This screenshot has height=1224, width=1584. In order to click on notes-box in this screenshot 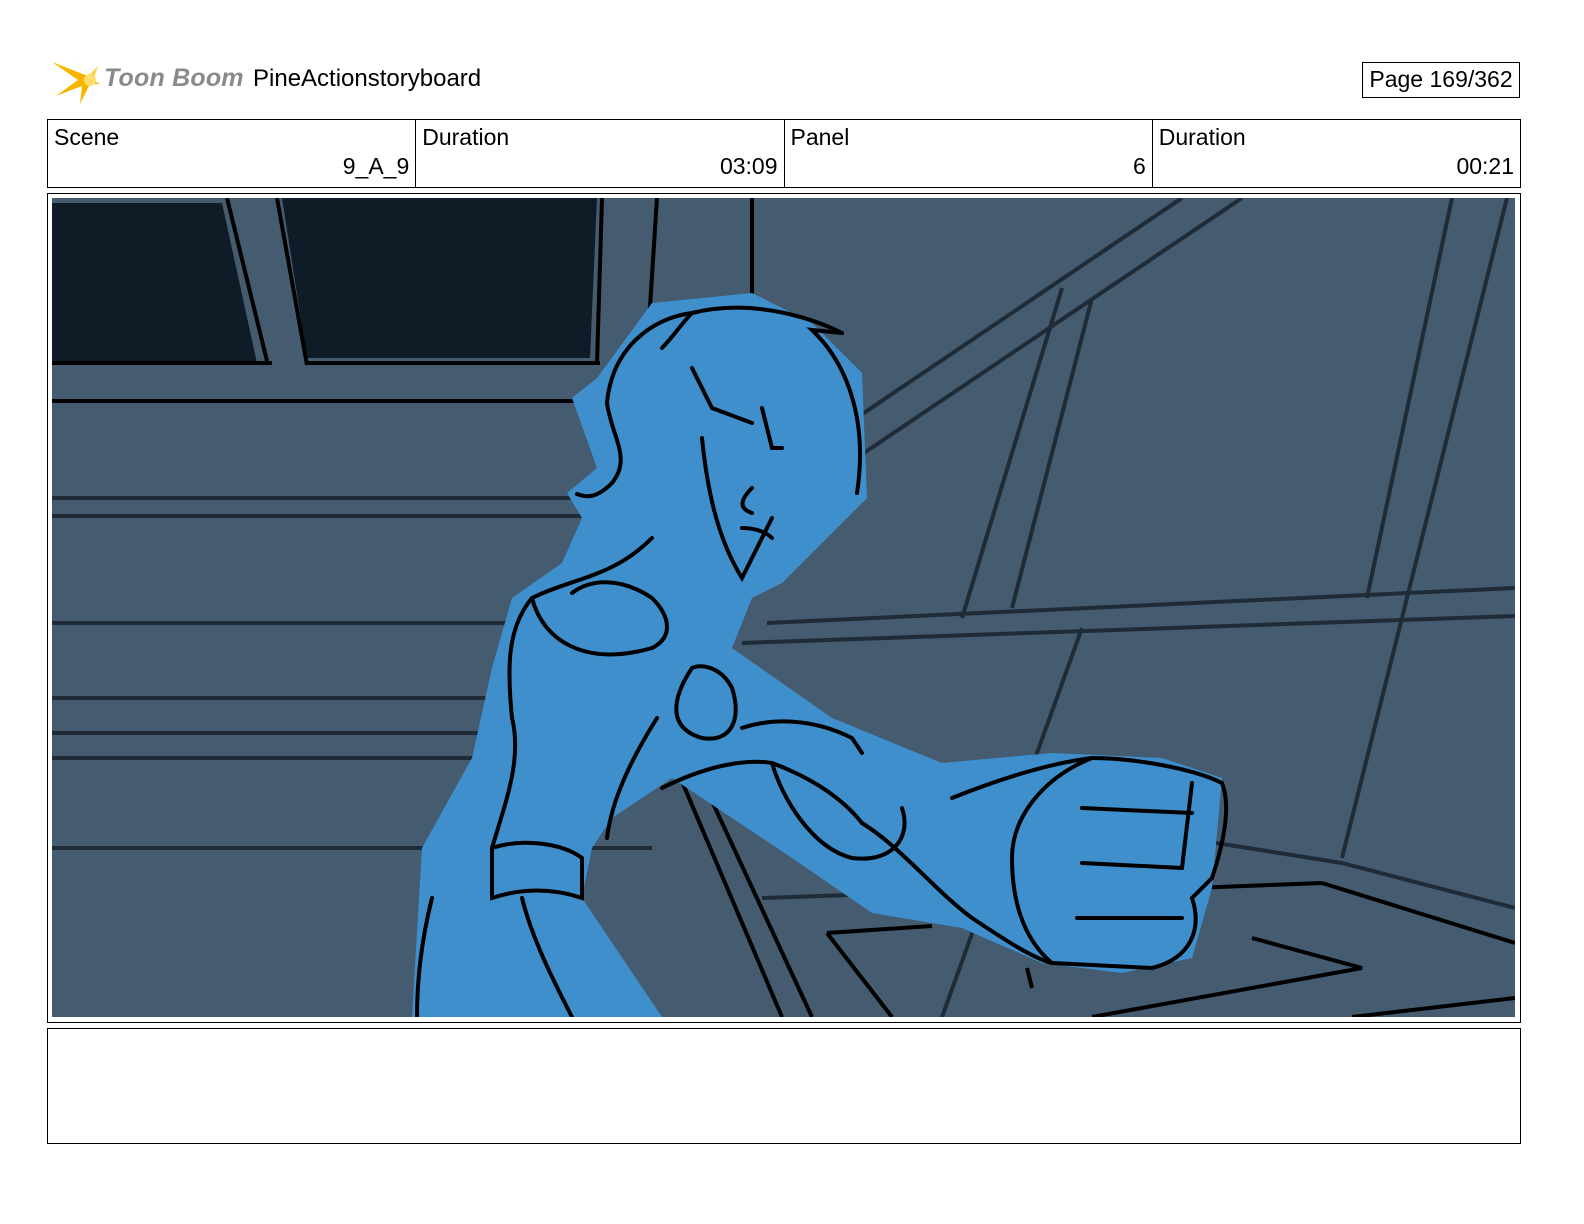, I will do `click(784, 1086)`.